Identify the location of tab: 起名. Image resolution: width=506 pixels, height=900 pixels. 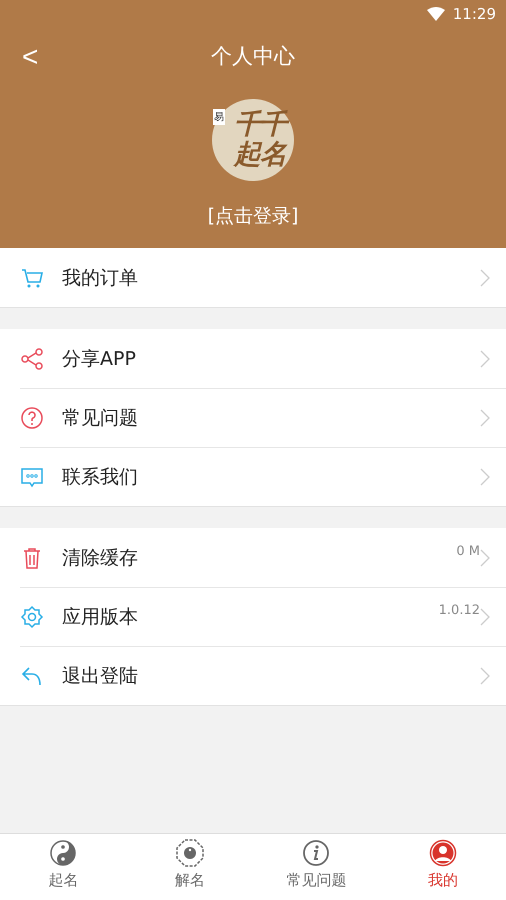
(63, 867).